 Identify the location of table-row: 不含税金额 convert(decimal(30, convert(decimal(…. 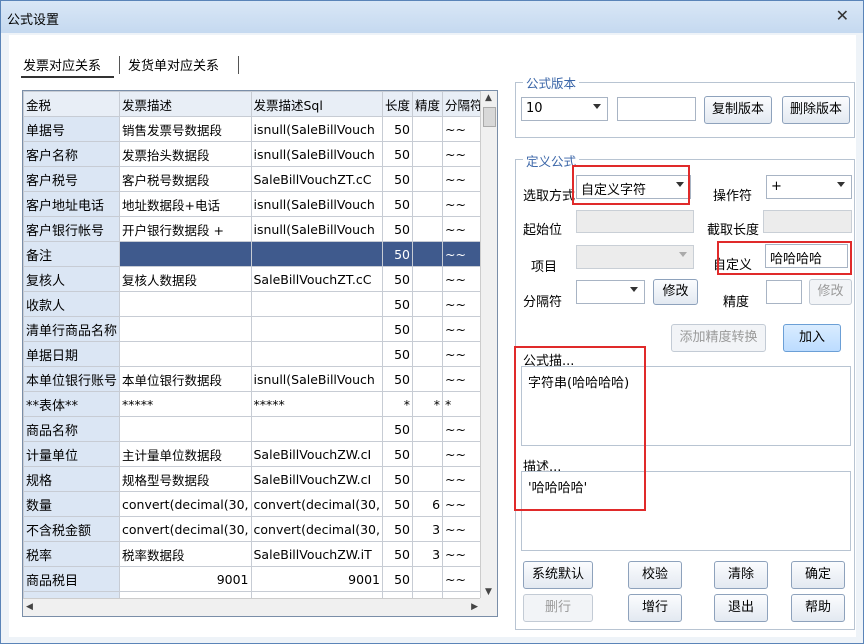
(260, 529).